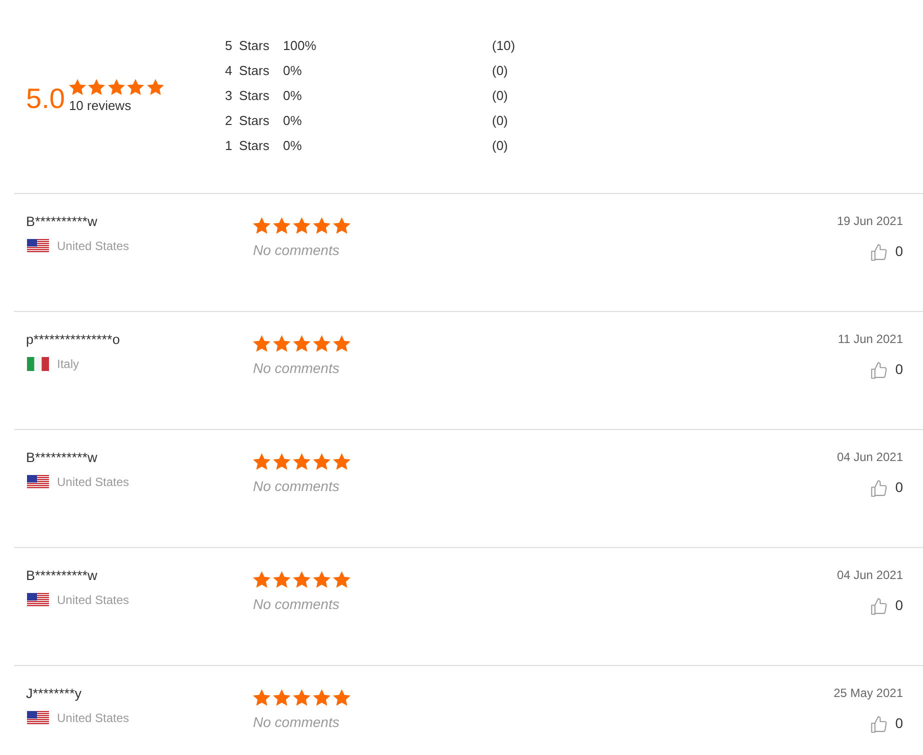 The image size is (923, 755). Describe the element at coordinates (54, 694) in the screenshot. I see `reviewer-name: J********y` at that location.